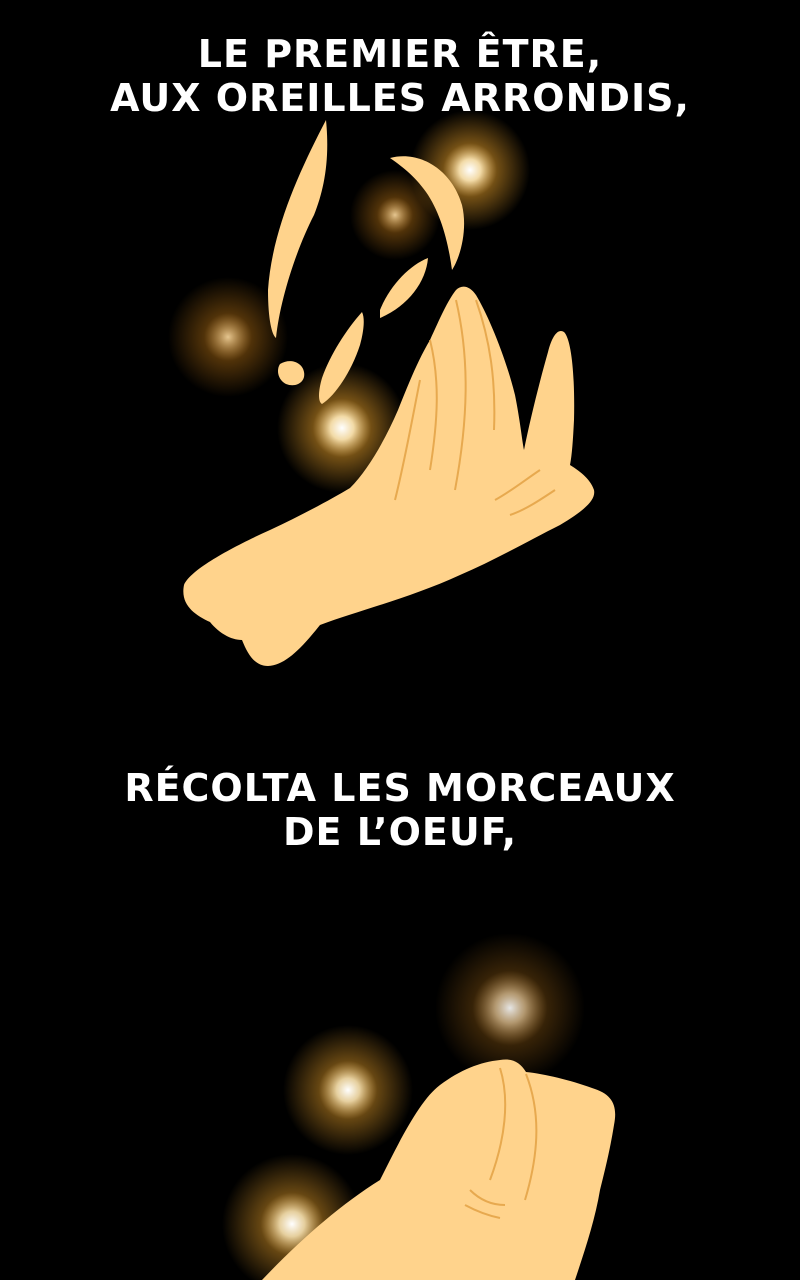 The image size is (800, 1280). What do you see at coordinates (419, 1106) in the screenshot?
I see `panel-2-illustration` at bounding box center [419, 1106].